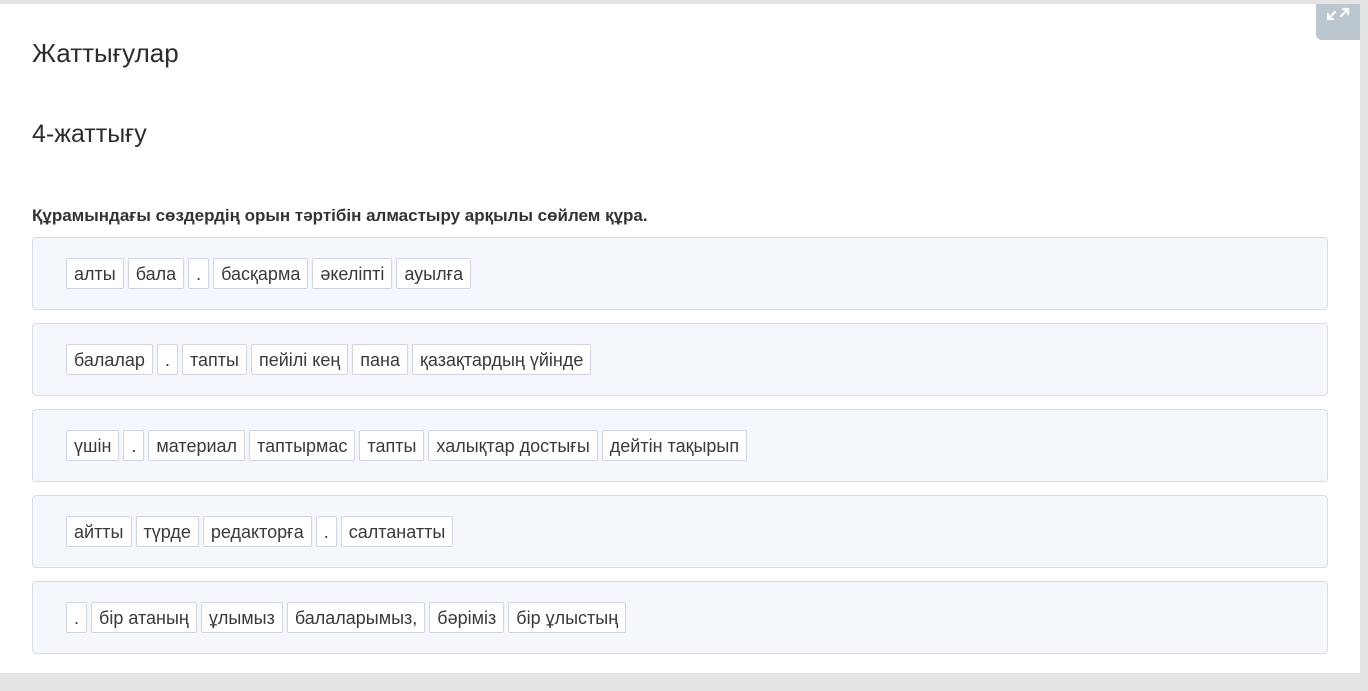  I want to click on expand-arrows-icon, so click(1338, 14).